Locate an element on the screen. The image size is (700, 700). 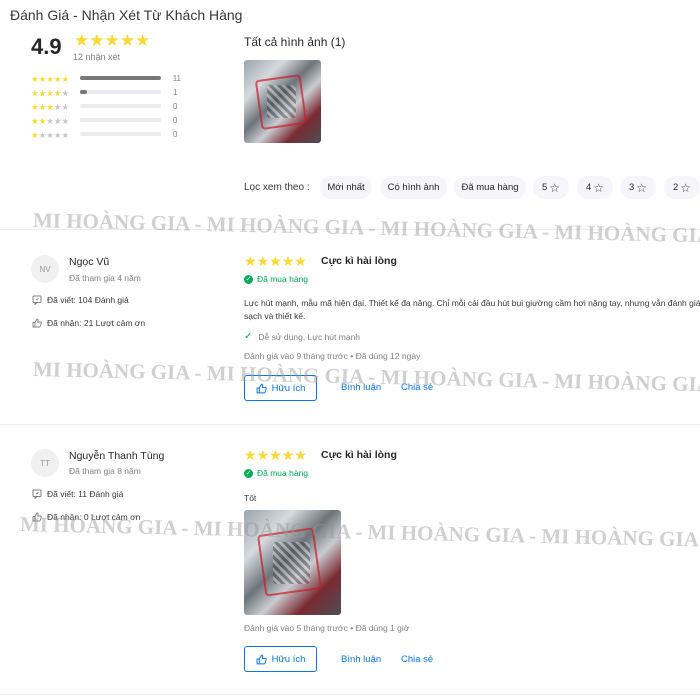
purchased-text: Đã mua hàng is located at coordinates (283, 473).